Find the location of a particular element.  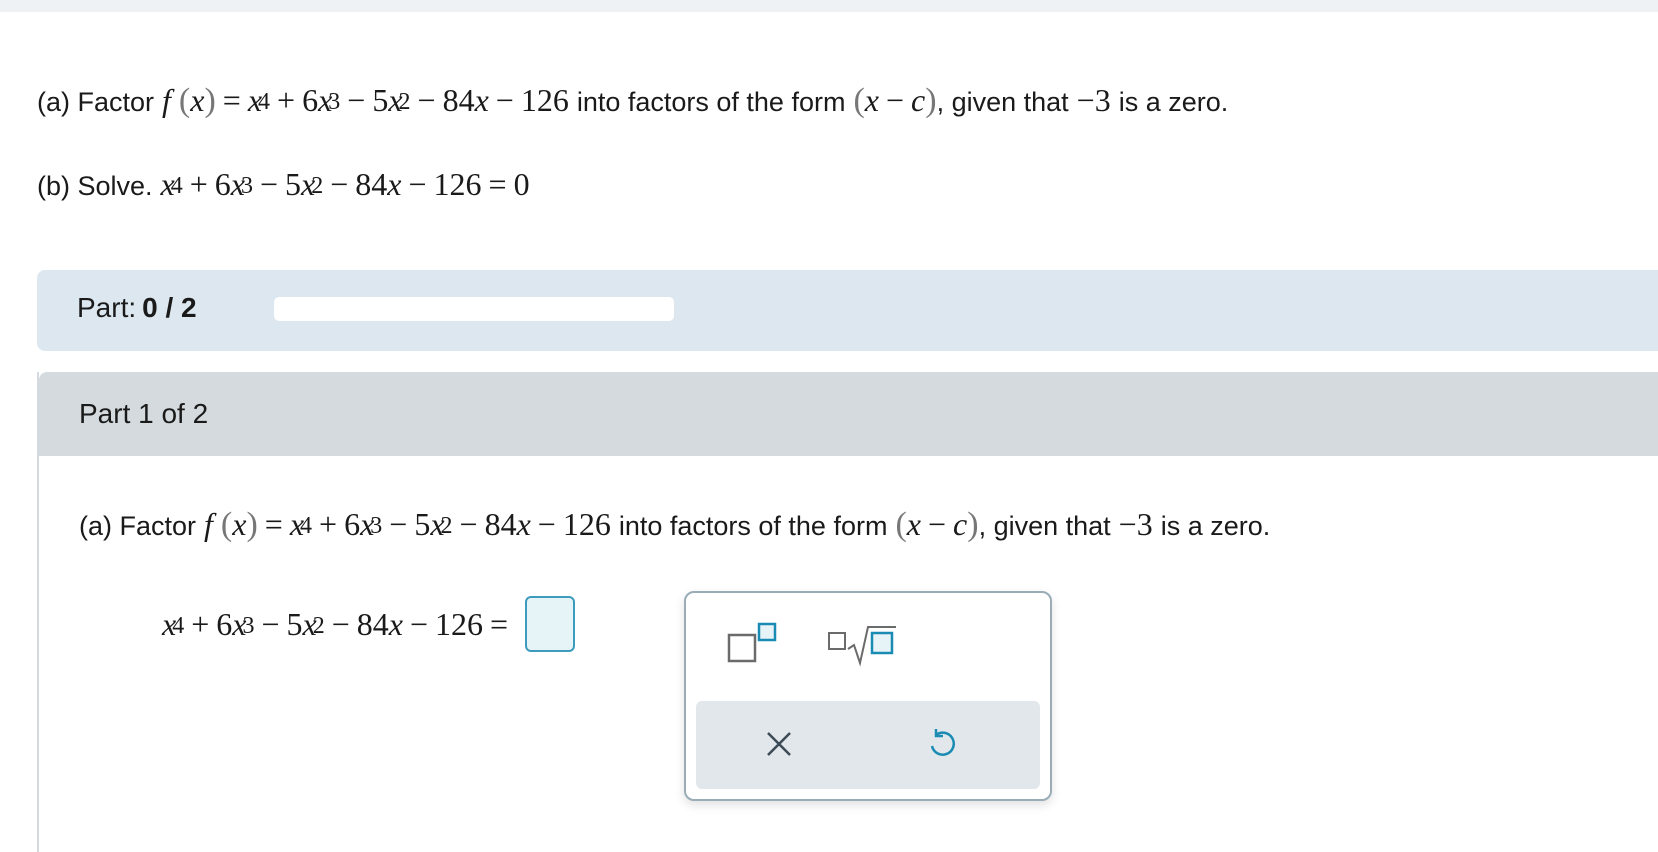

part-header-title: Part 1 of 2 is located at coordinates (144, 413).